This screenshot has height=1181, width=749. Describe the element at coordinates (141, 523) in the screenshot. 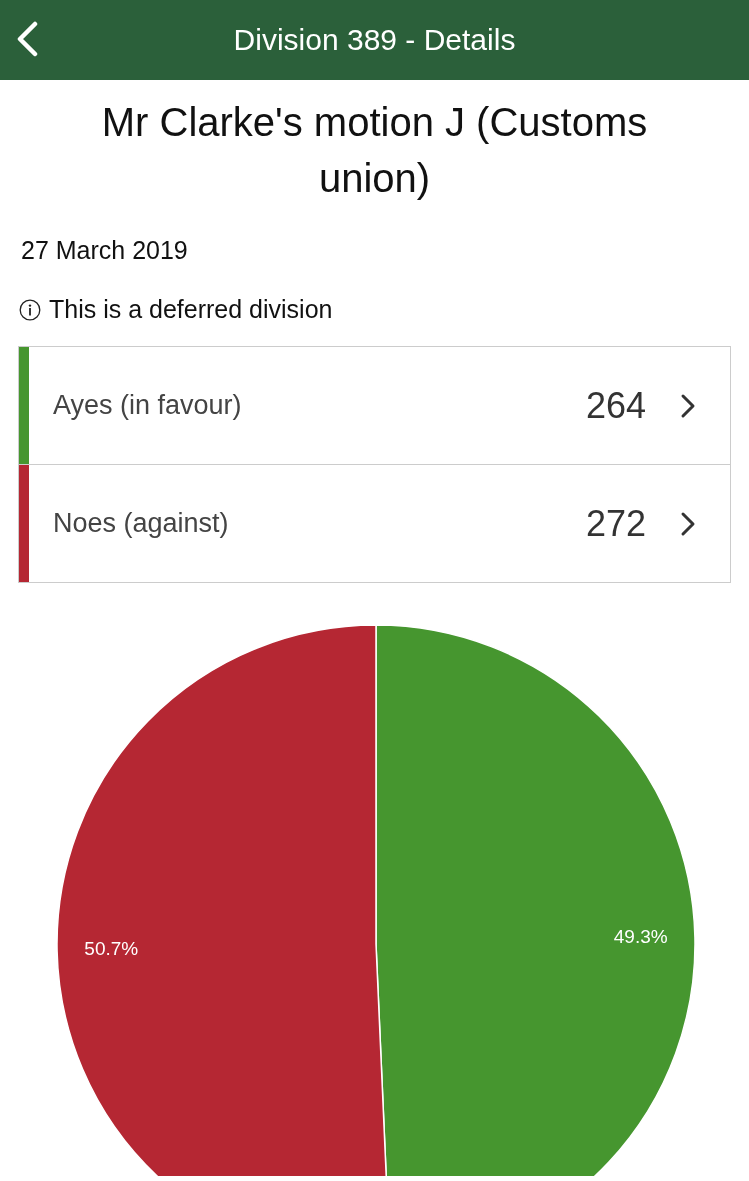

I see `vote-label: Noes (against)` at that location.